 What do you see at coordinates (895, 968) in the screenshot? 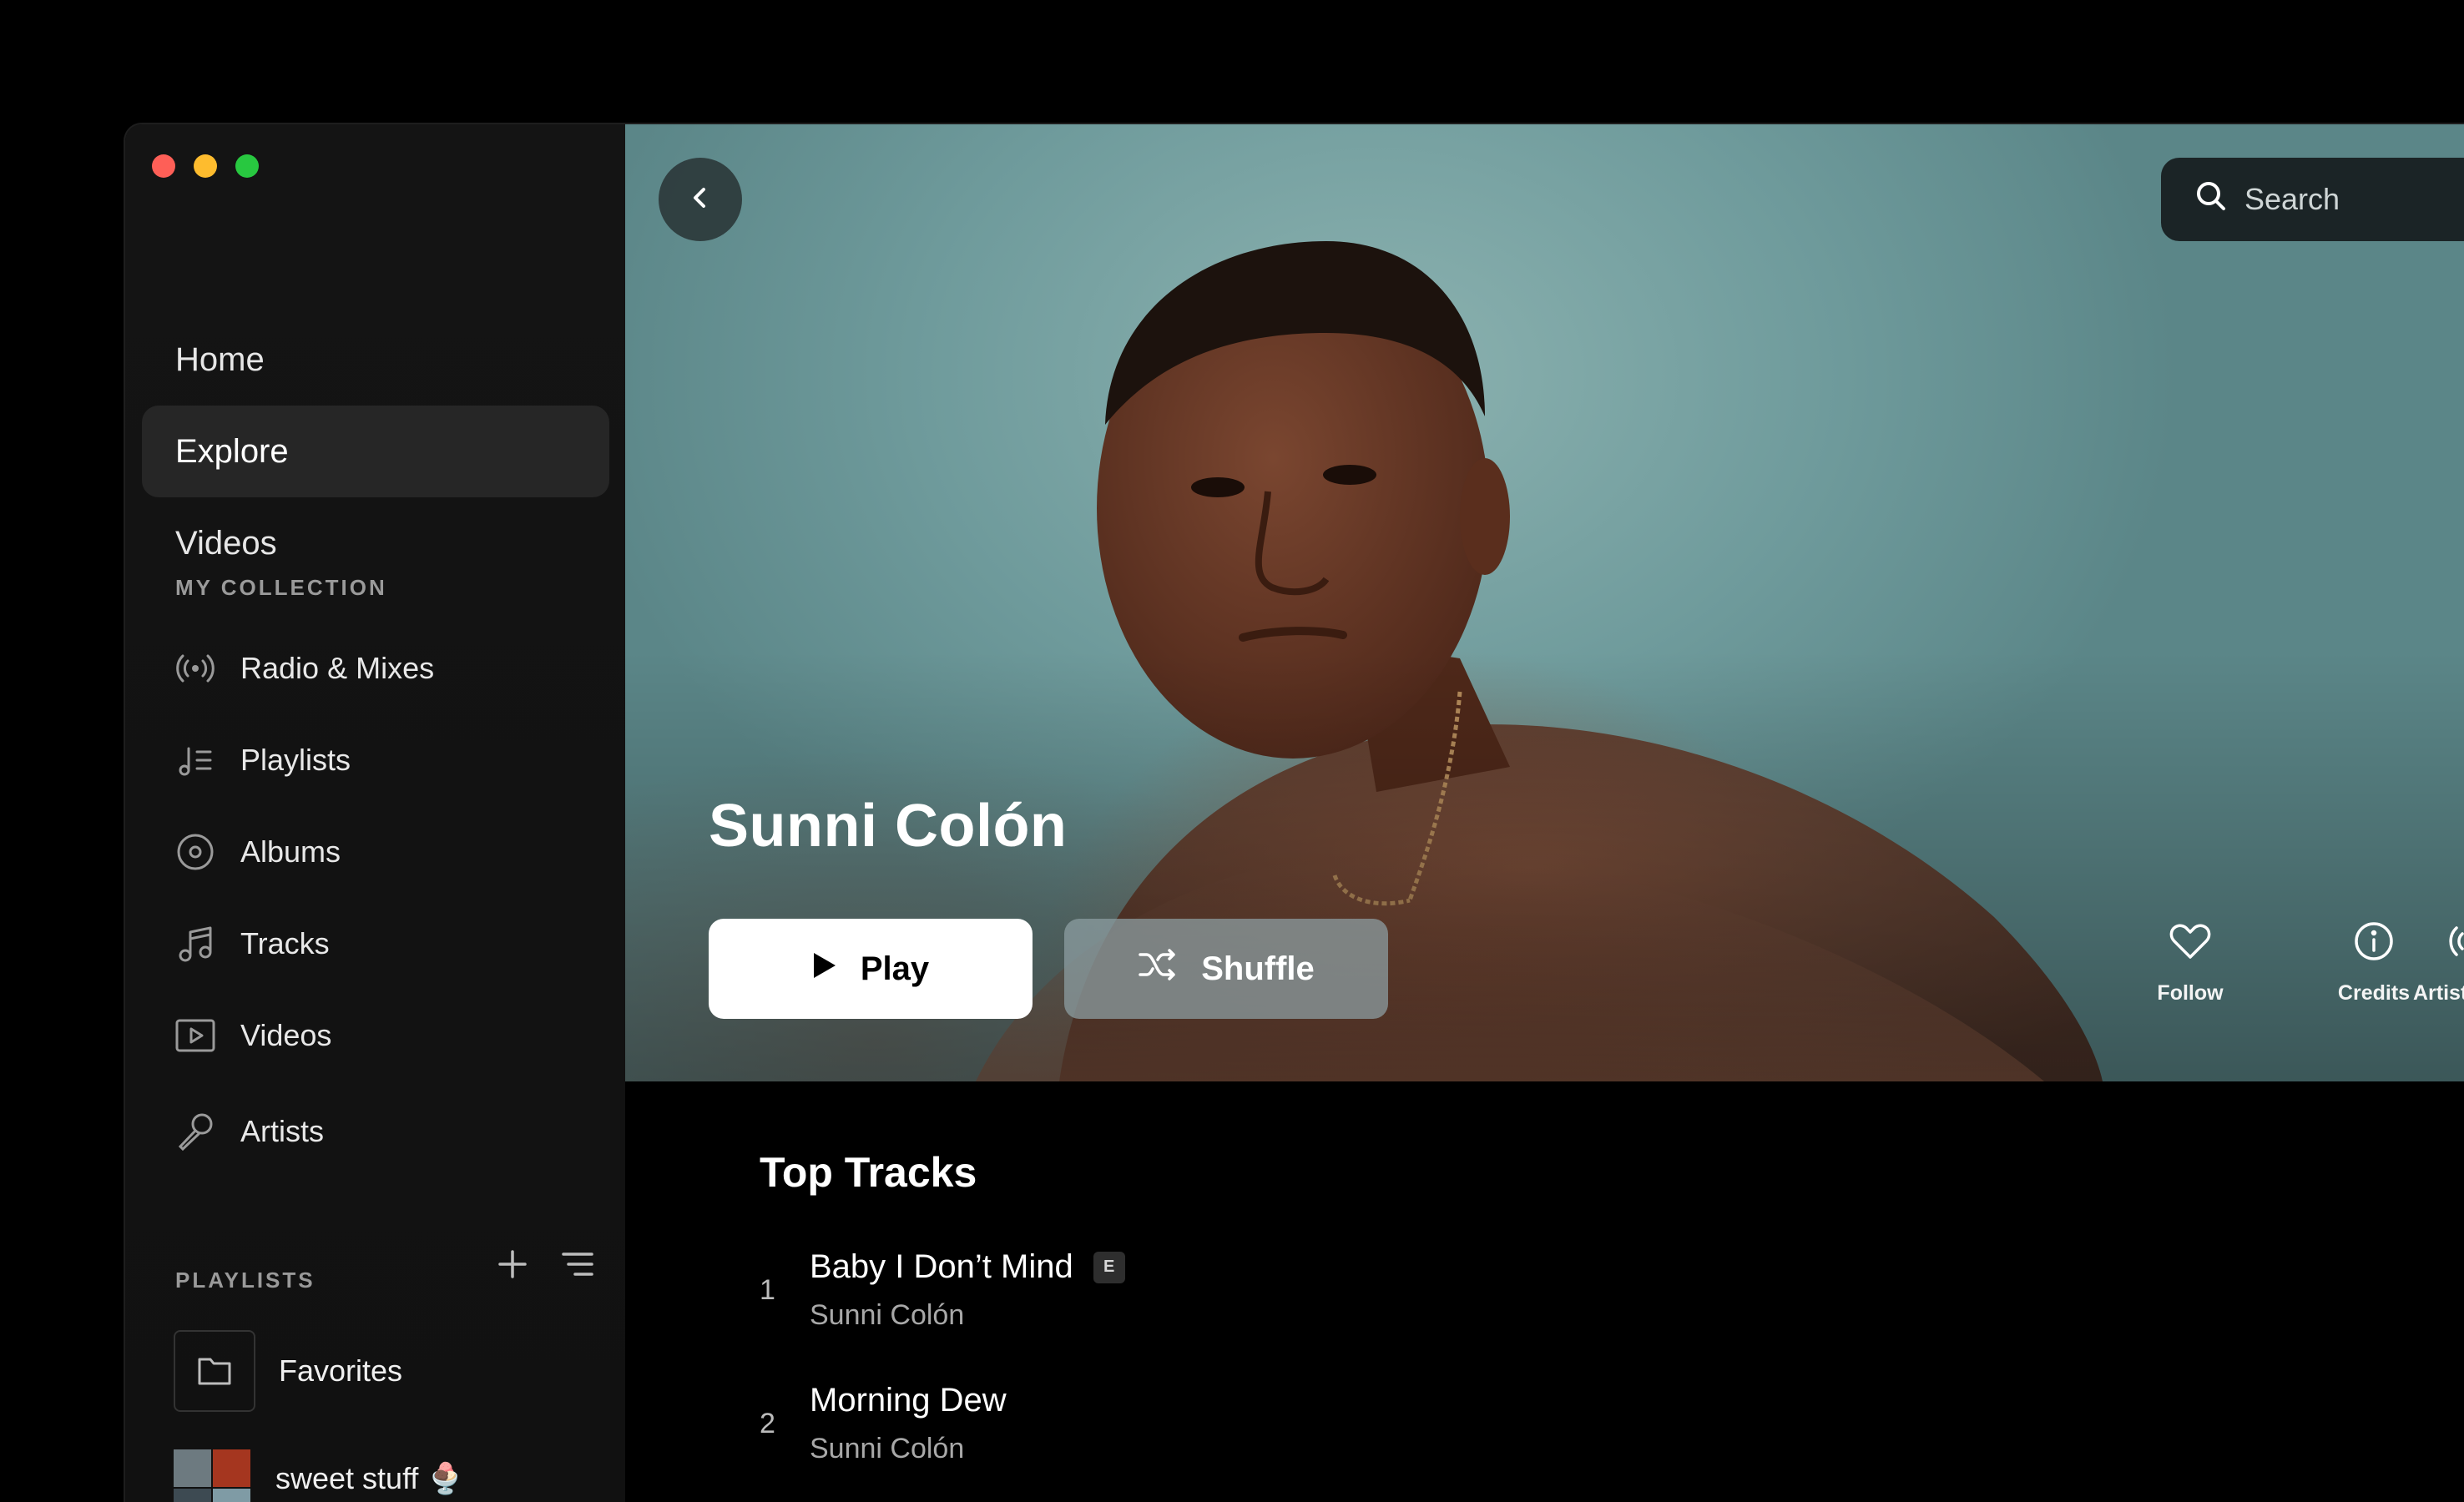
I see `play-label: Play` at bounding box center [895, 968].